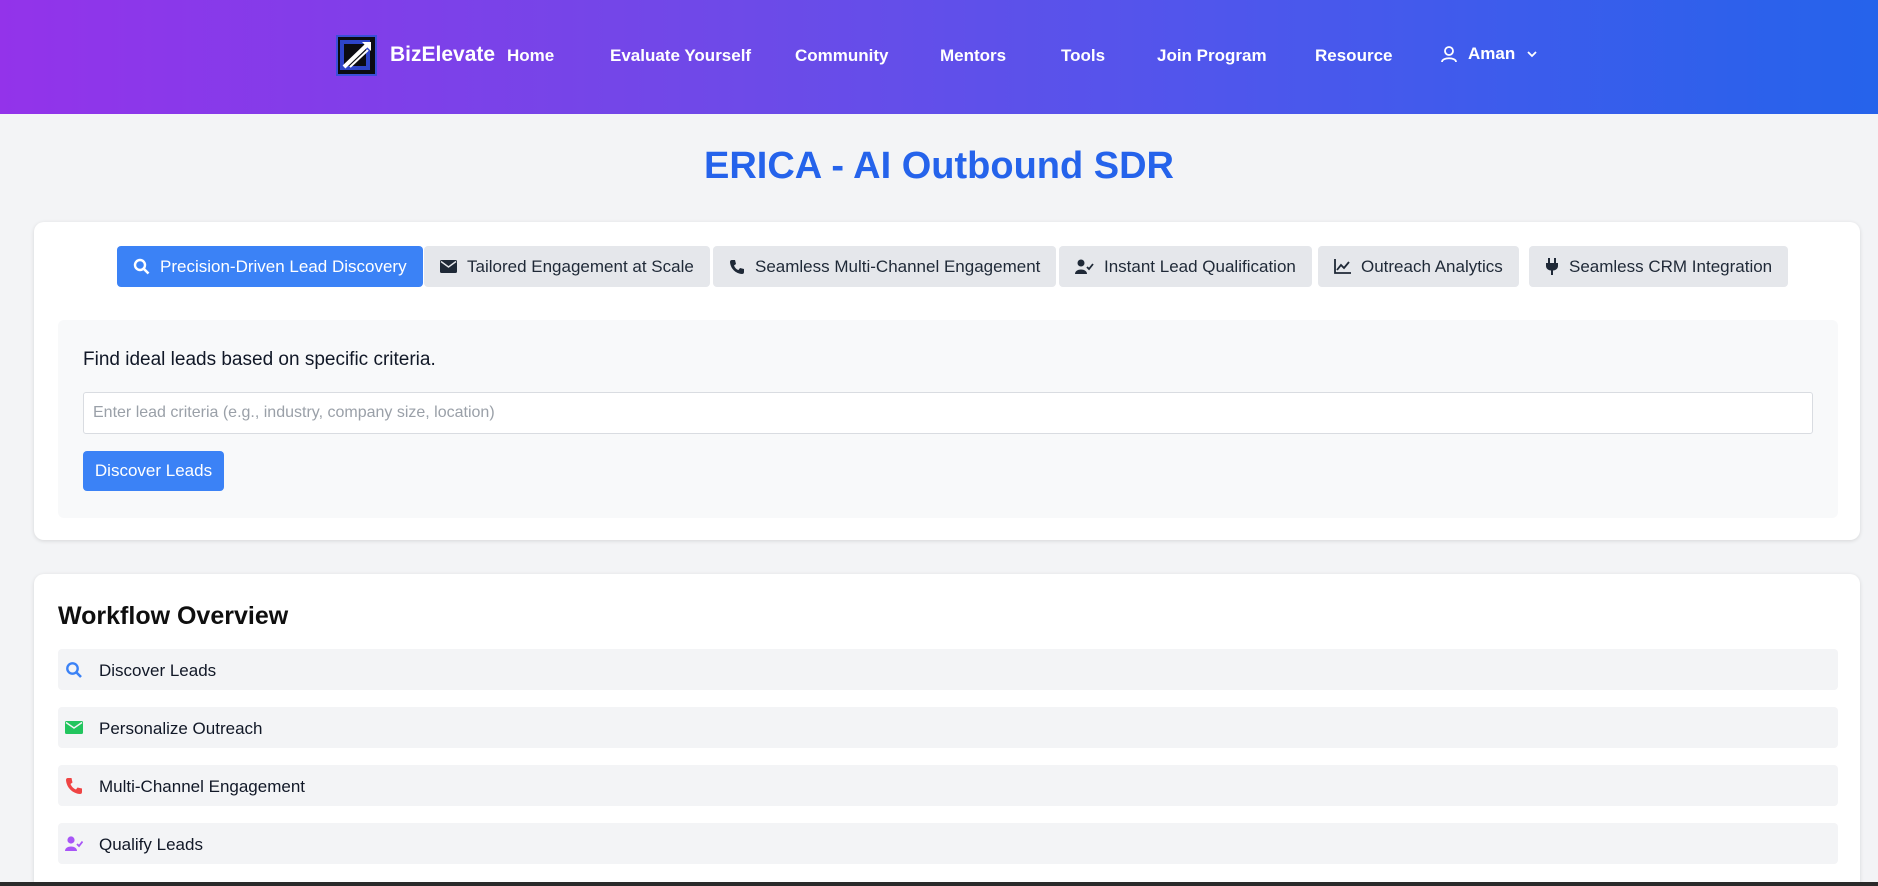 The image size is (1878, 886). What do you see at coordinates (202, 786) in the screenshot?
I see `workflow-step-label: Multi-Channel Engagement` at bounding box center [202, 786].